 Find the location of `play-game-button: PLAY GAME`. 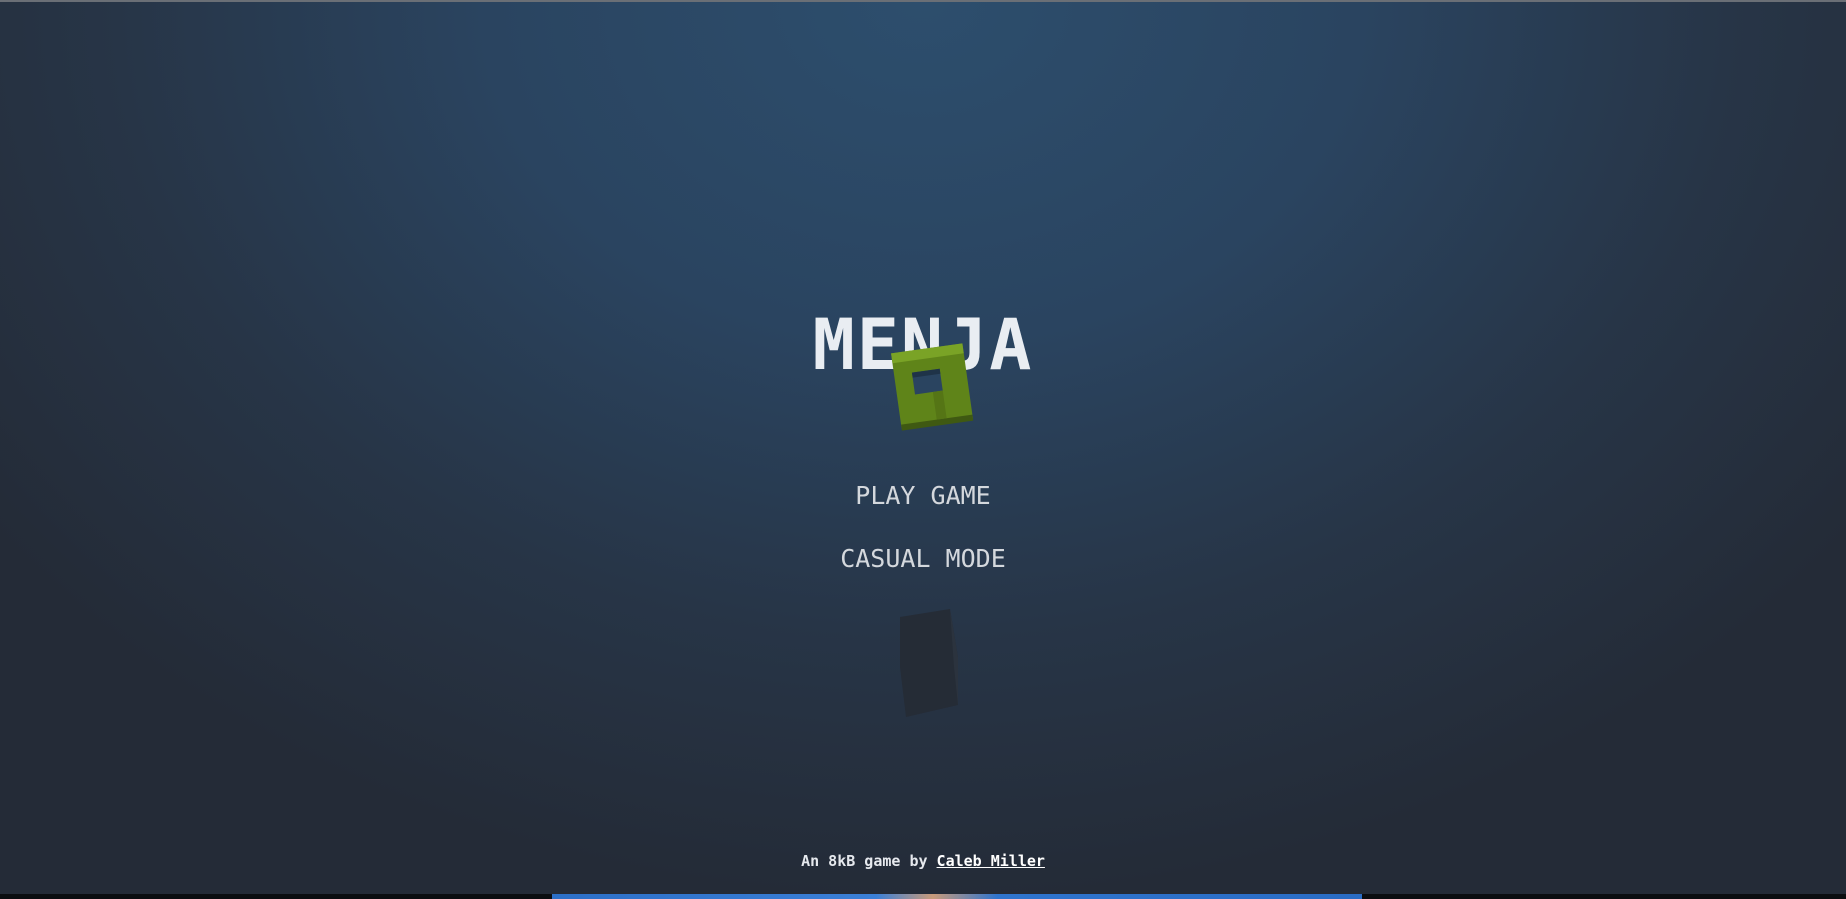

play-game-button: PLAY GAME is located at coordinates (923, 496).